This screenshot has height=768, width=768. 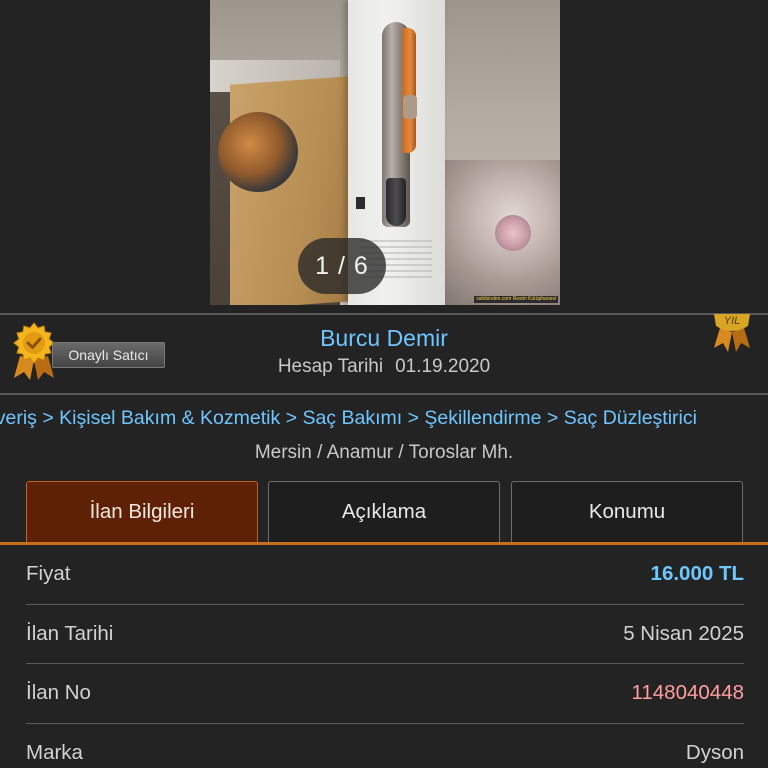 What do you see at coordinates (630, 418) in the screenshot?
I see `breadcrumb-item: Saç Düzleştirici` at bounding box center [630, 418].